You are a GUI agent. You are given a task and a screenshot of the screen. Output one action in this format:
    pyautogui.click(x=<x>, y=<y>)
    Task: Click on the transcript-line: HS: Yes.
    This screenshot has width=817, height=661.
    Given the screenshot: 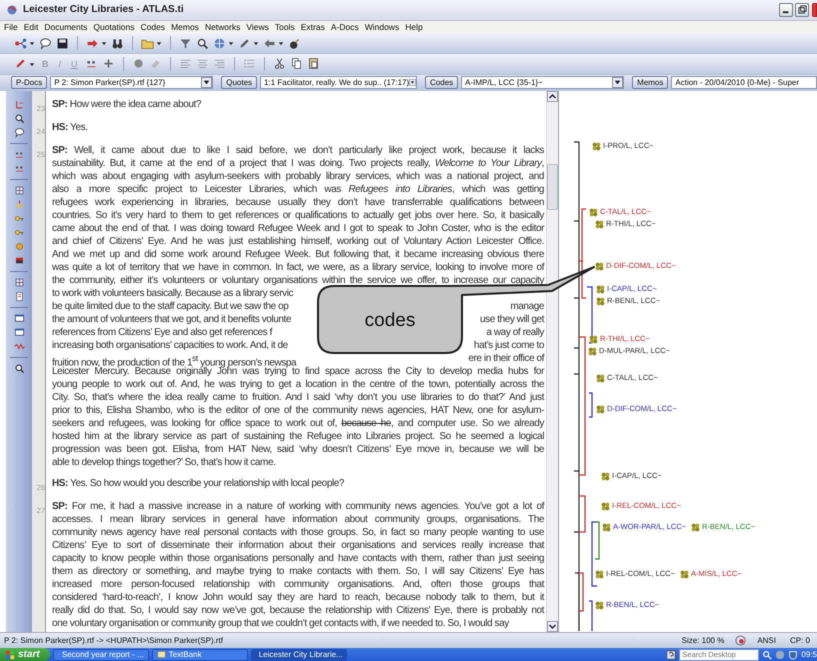 What is the action you would take?
    pyautogui.click(x=70, y=127)
    